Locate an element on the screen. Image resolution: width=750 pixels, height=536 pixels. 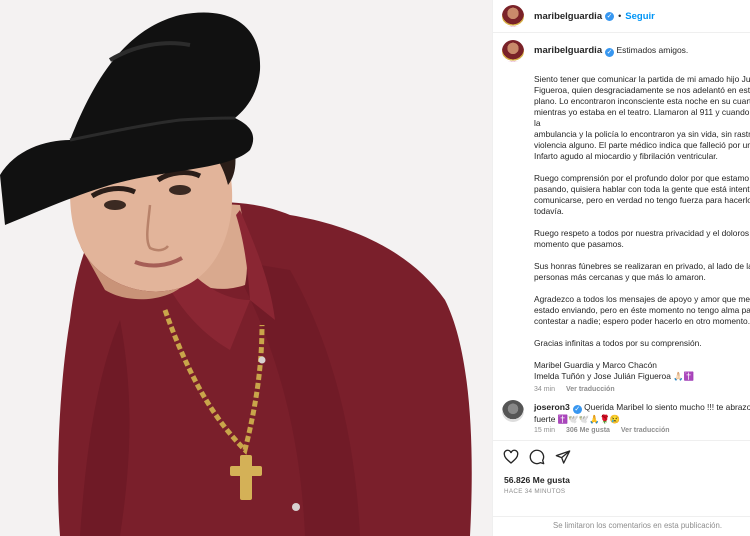
likes-count: 56.826 Me gusta is located at coordinates (537, 480).